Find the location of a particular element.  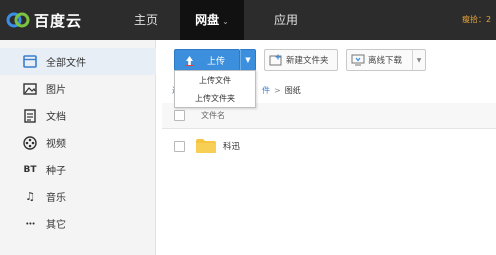

breadcrumb-parent-link: 件 is located at coordinates (266, 90).